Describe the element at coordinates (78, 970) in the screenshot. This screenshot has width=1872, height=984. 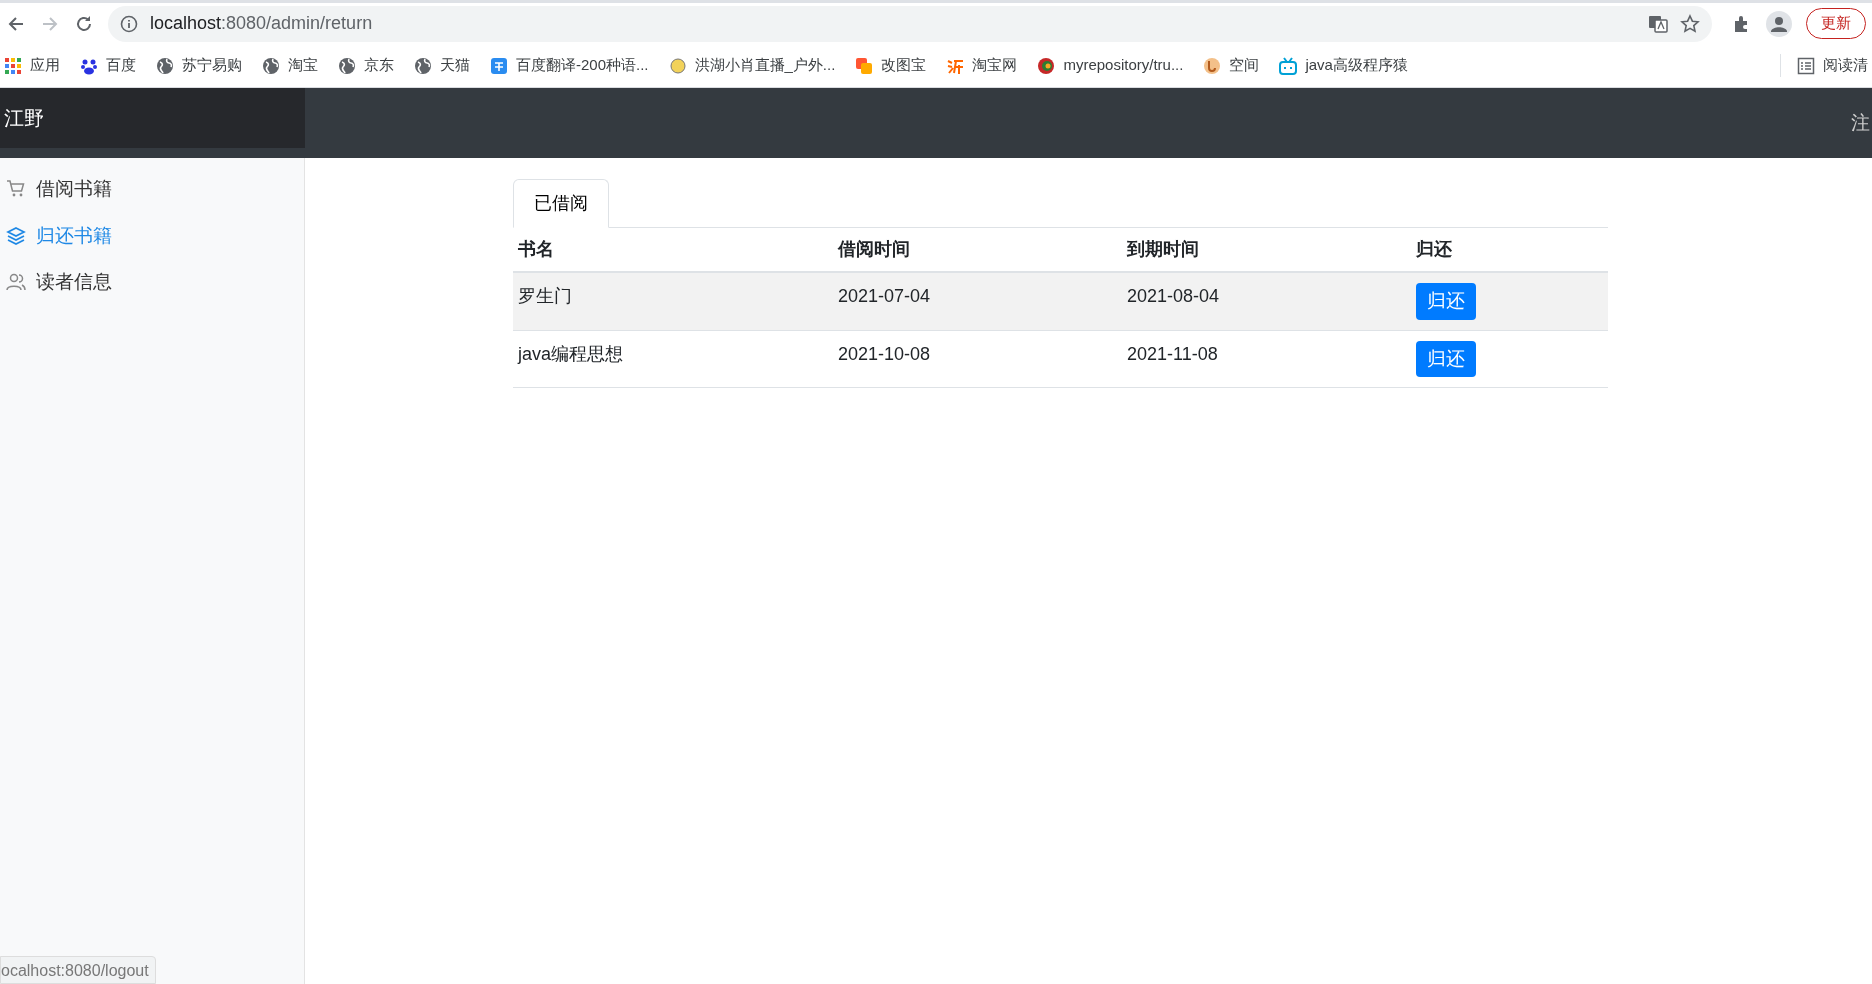
I see `status-bar: ocalhost:8080/logout` at that location.